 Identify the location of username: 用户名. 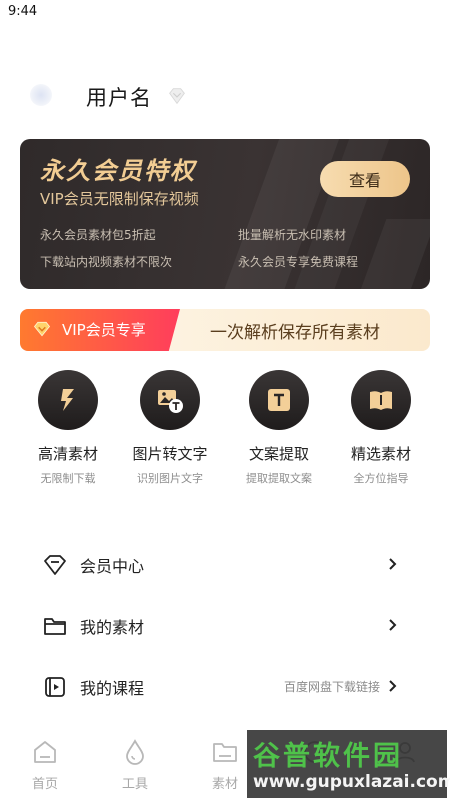
(119, 97).